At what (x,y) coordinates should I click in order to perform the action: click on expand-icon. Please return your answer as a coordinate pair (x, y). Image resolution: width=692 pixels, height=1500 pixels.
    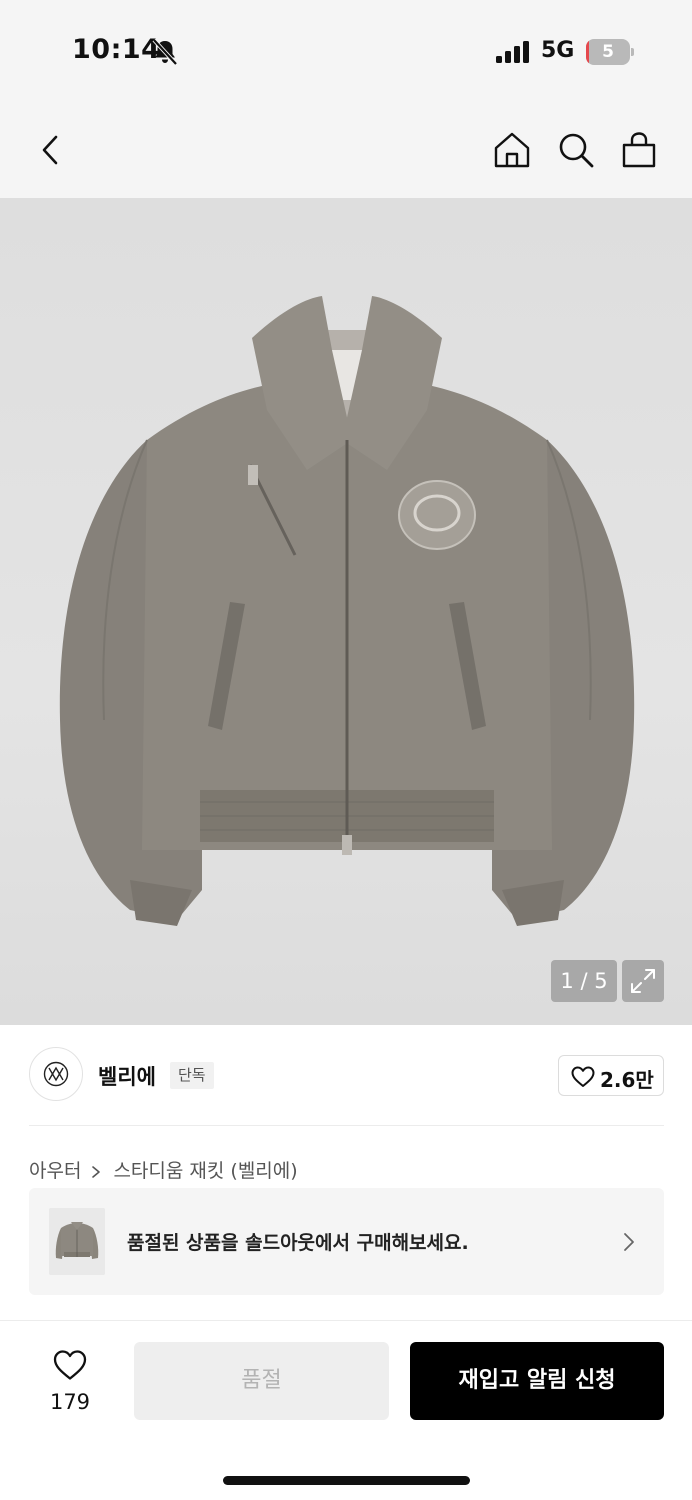
    Looking at the image, I should click on (643, 981).